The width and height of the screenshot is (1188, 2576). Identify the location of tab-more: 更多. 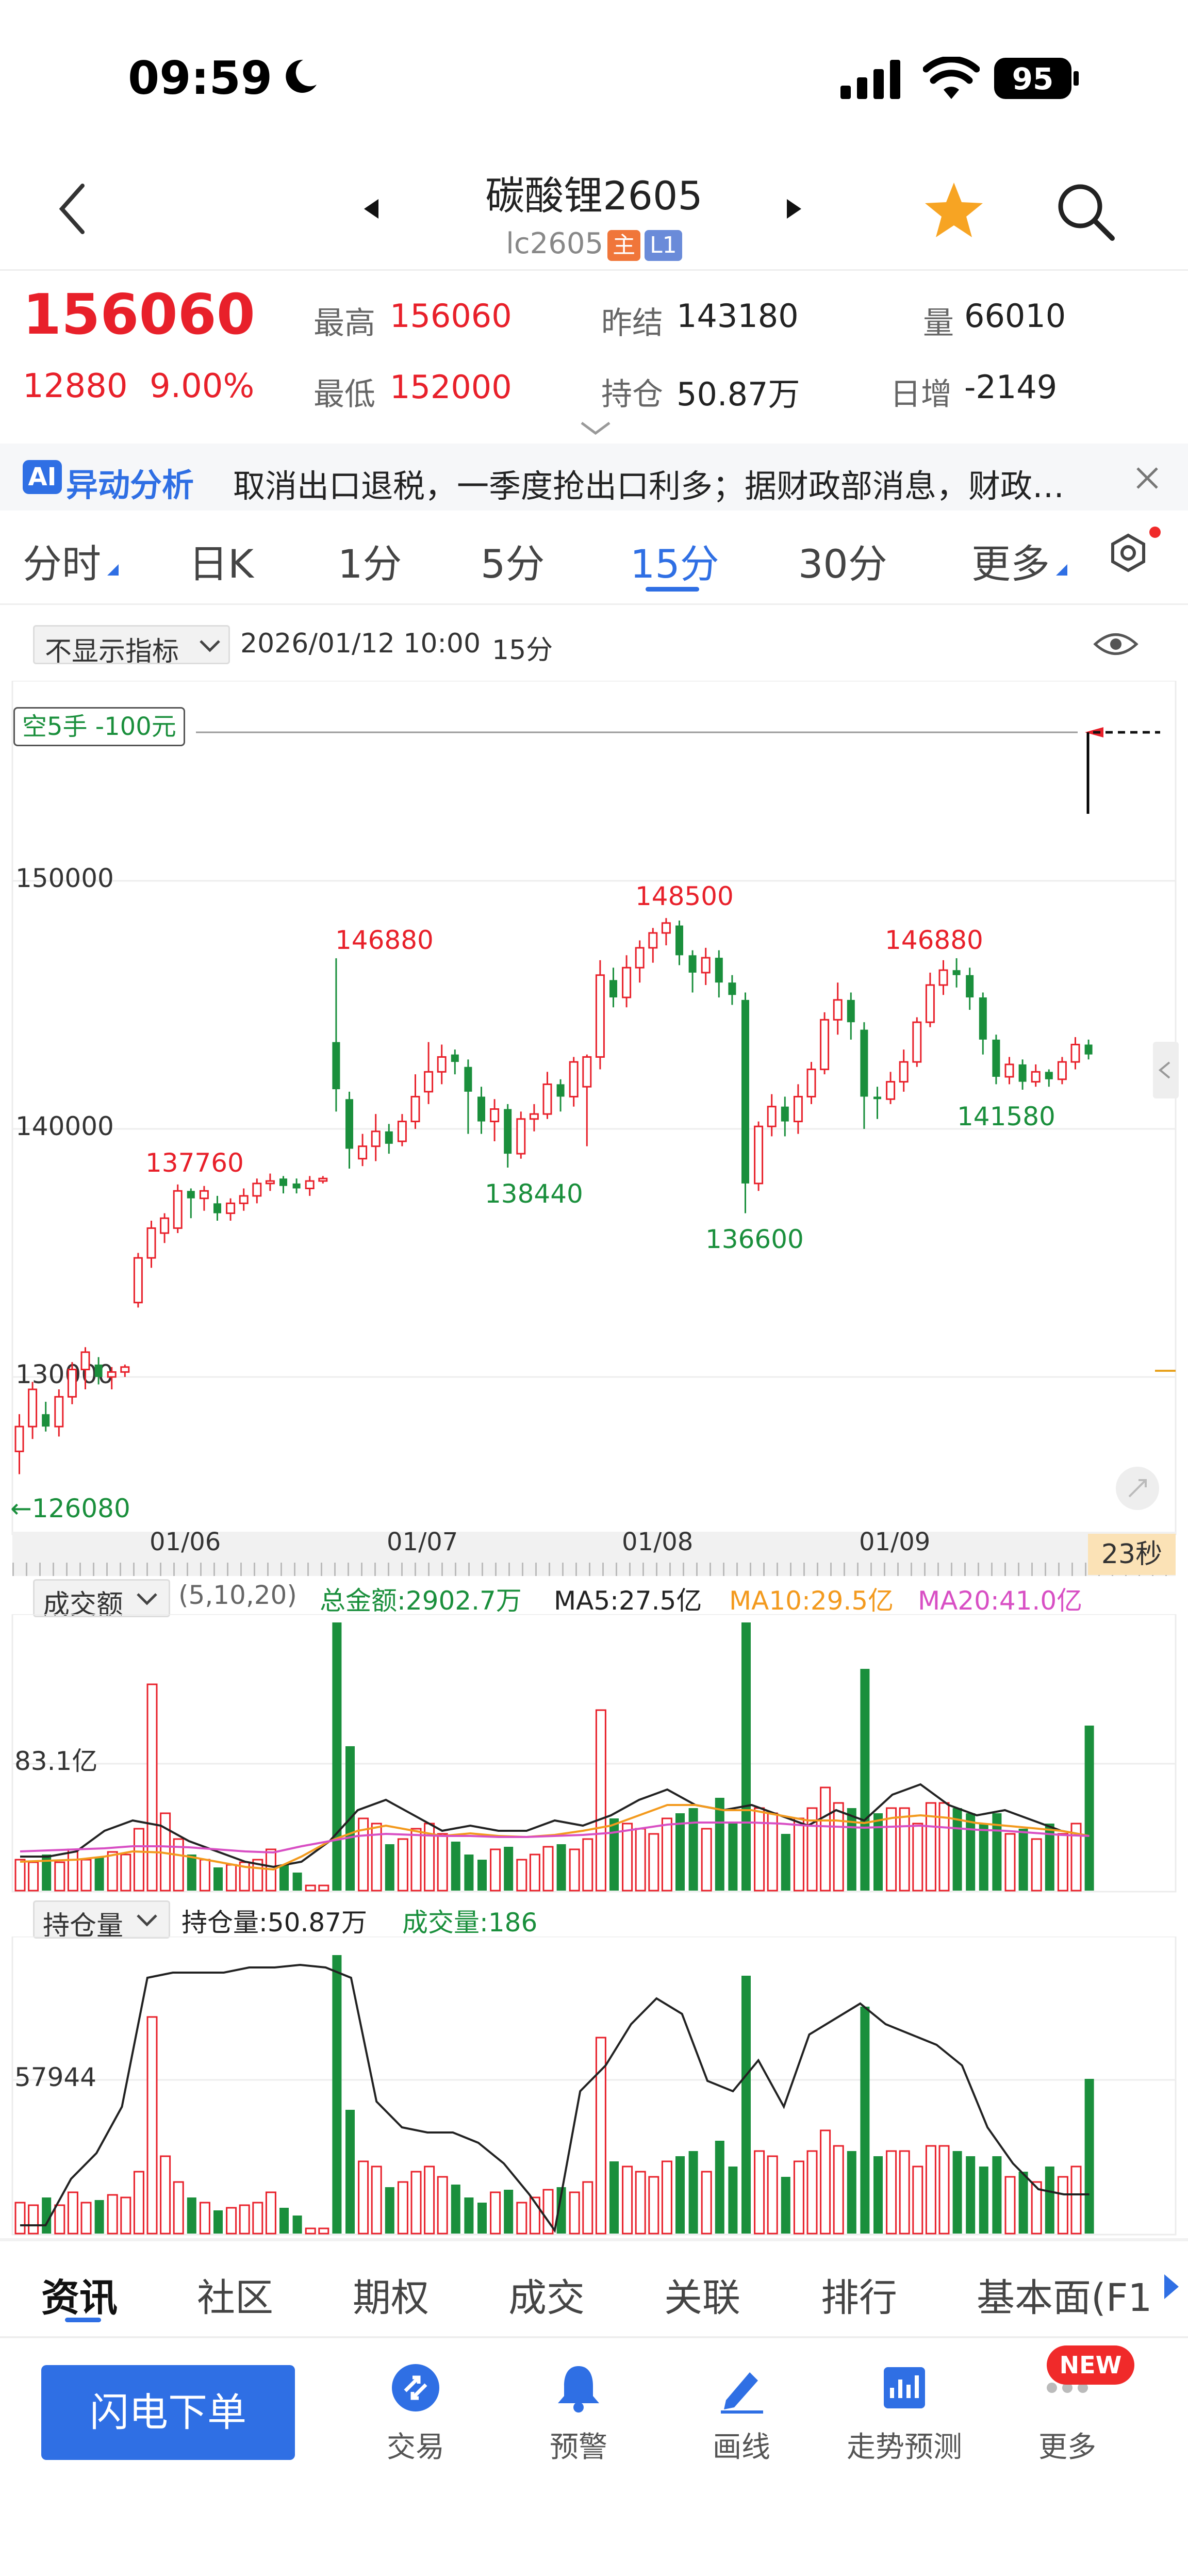
(1010, 561).